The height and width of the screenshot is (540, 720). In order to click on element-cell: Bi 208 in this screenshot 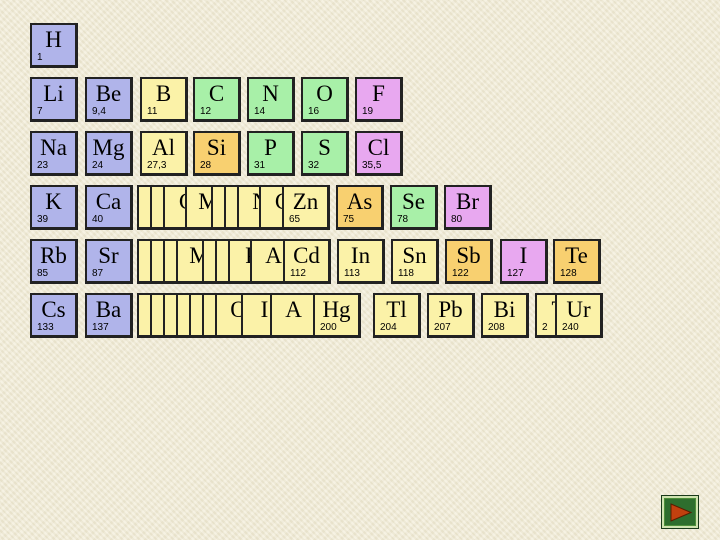, I will do `click(505, 315)`.